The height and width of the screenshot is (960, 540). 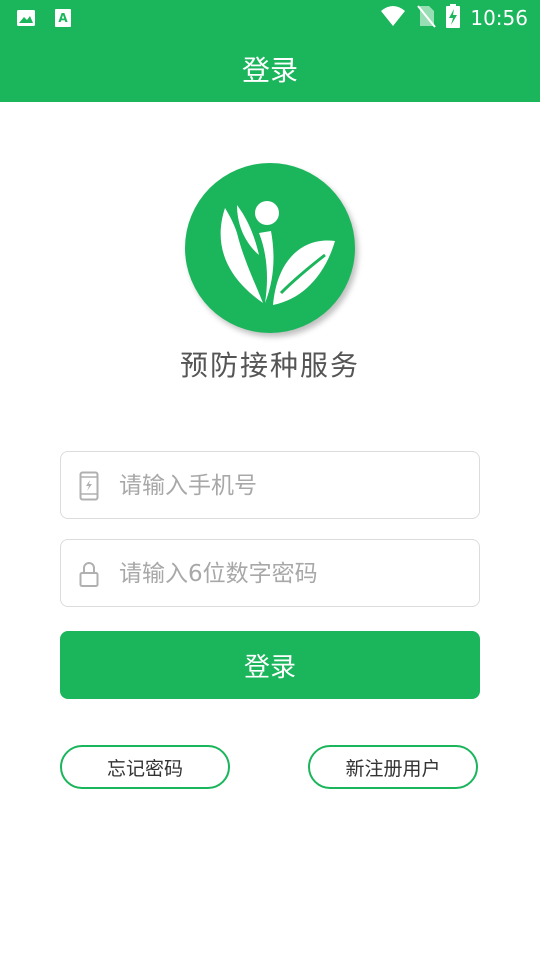 I want to click on wifi-icon, so click(x=393, y=18).